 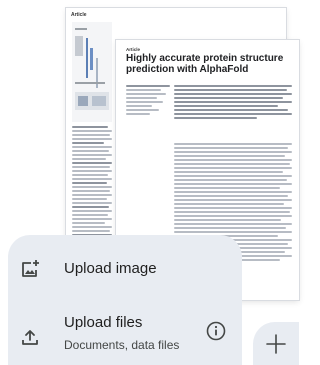 What do you see at coordinates (103, 322) in the screenshot?
I see `upload-files-label: Upload files` at bounding box center [103, 322].